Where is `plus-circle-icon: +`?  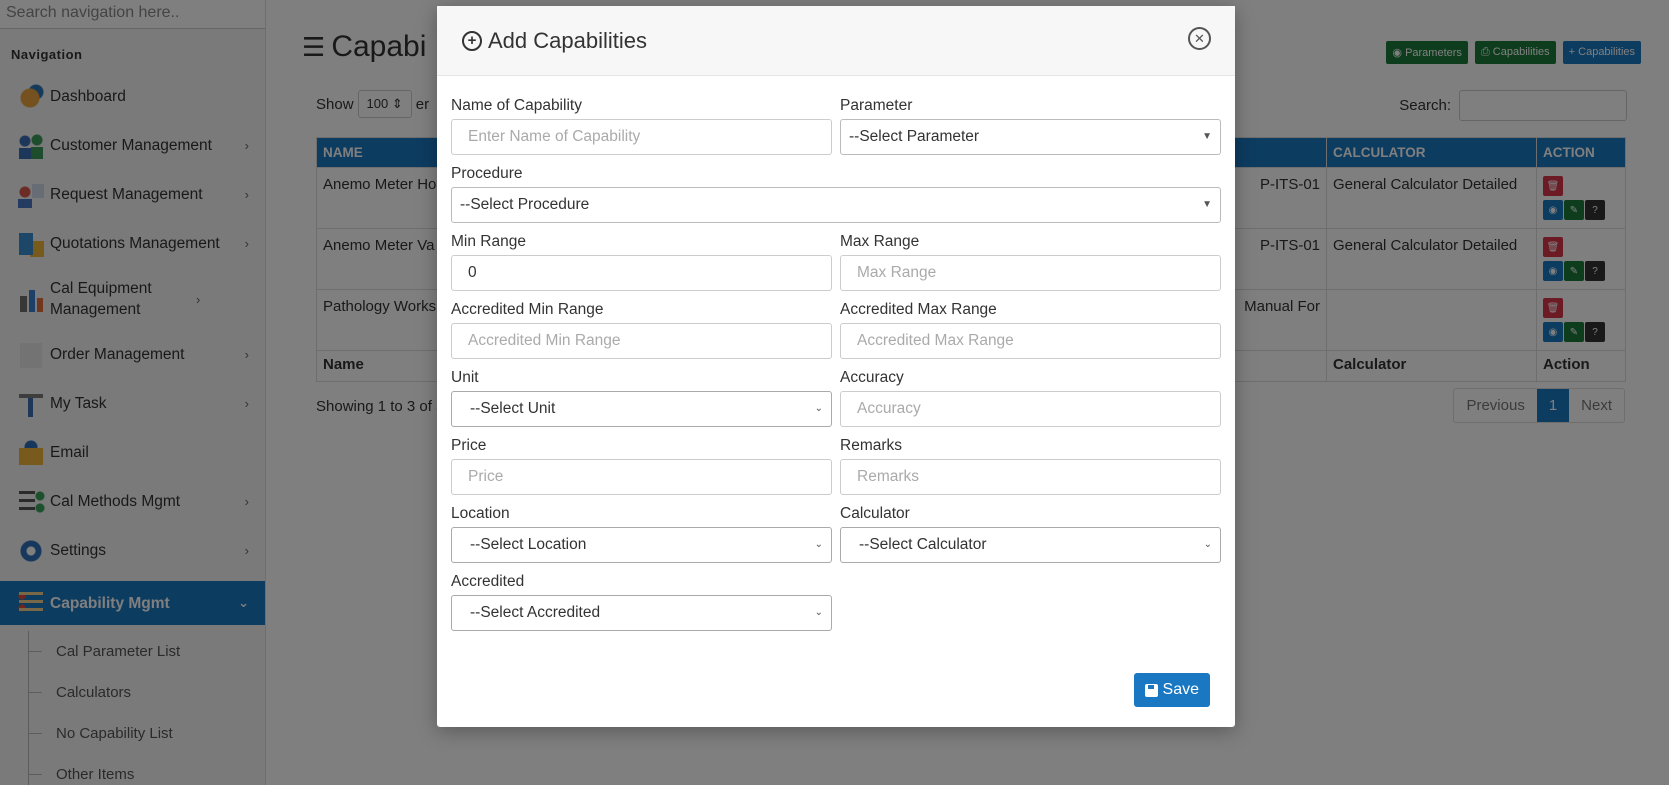
plus-circle-icon: + is located at coordinates (472, 40).